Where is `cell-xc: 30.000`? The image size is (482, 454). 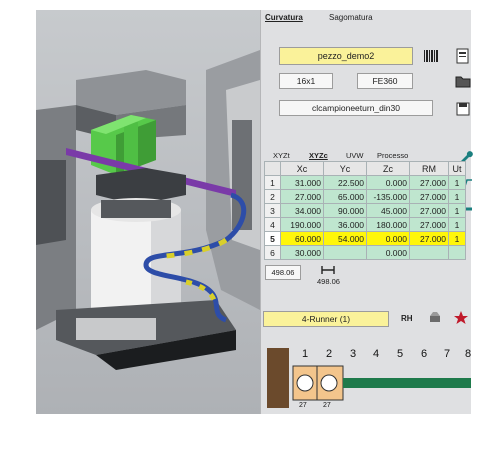
cell-xc: 30.000 is located at coordinates (302, 252).